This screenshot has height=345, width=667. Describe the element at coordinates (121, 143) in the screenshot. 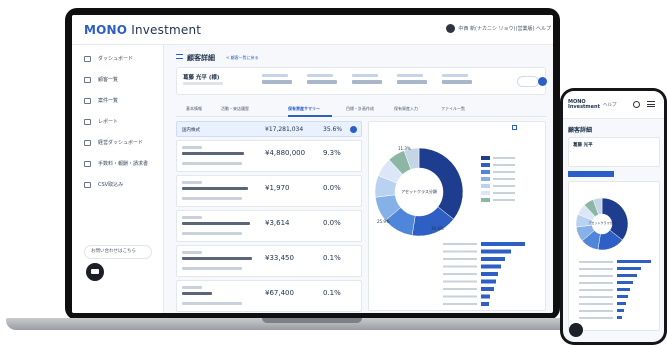

I see `sidebar-item-label: 経営ダッシュボード` at that location.